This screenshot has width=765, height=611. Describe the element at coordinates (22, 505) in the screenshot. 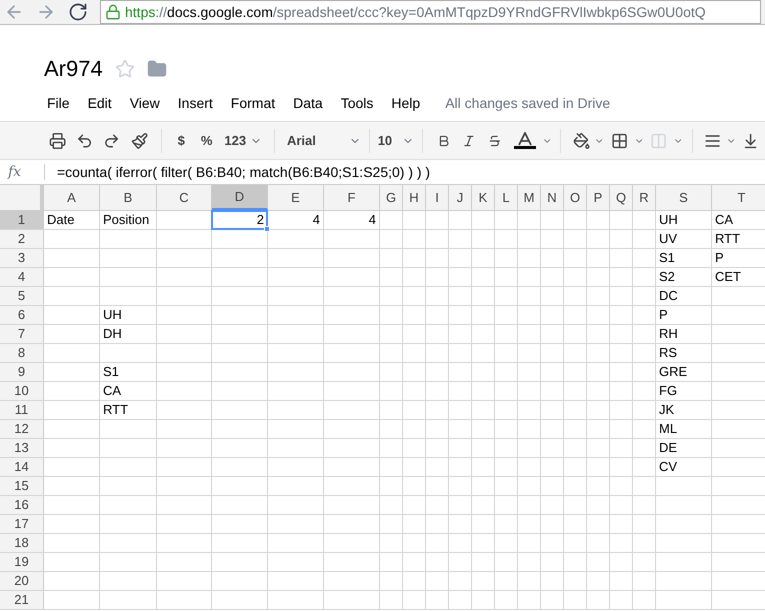

I see `row-header: 16` at that location.